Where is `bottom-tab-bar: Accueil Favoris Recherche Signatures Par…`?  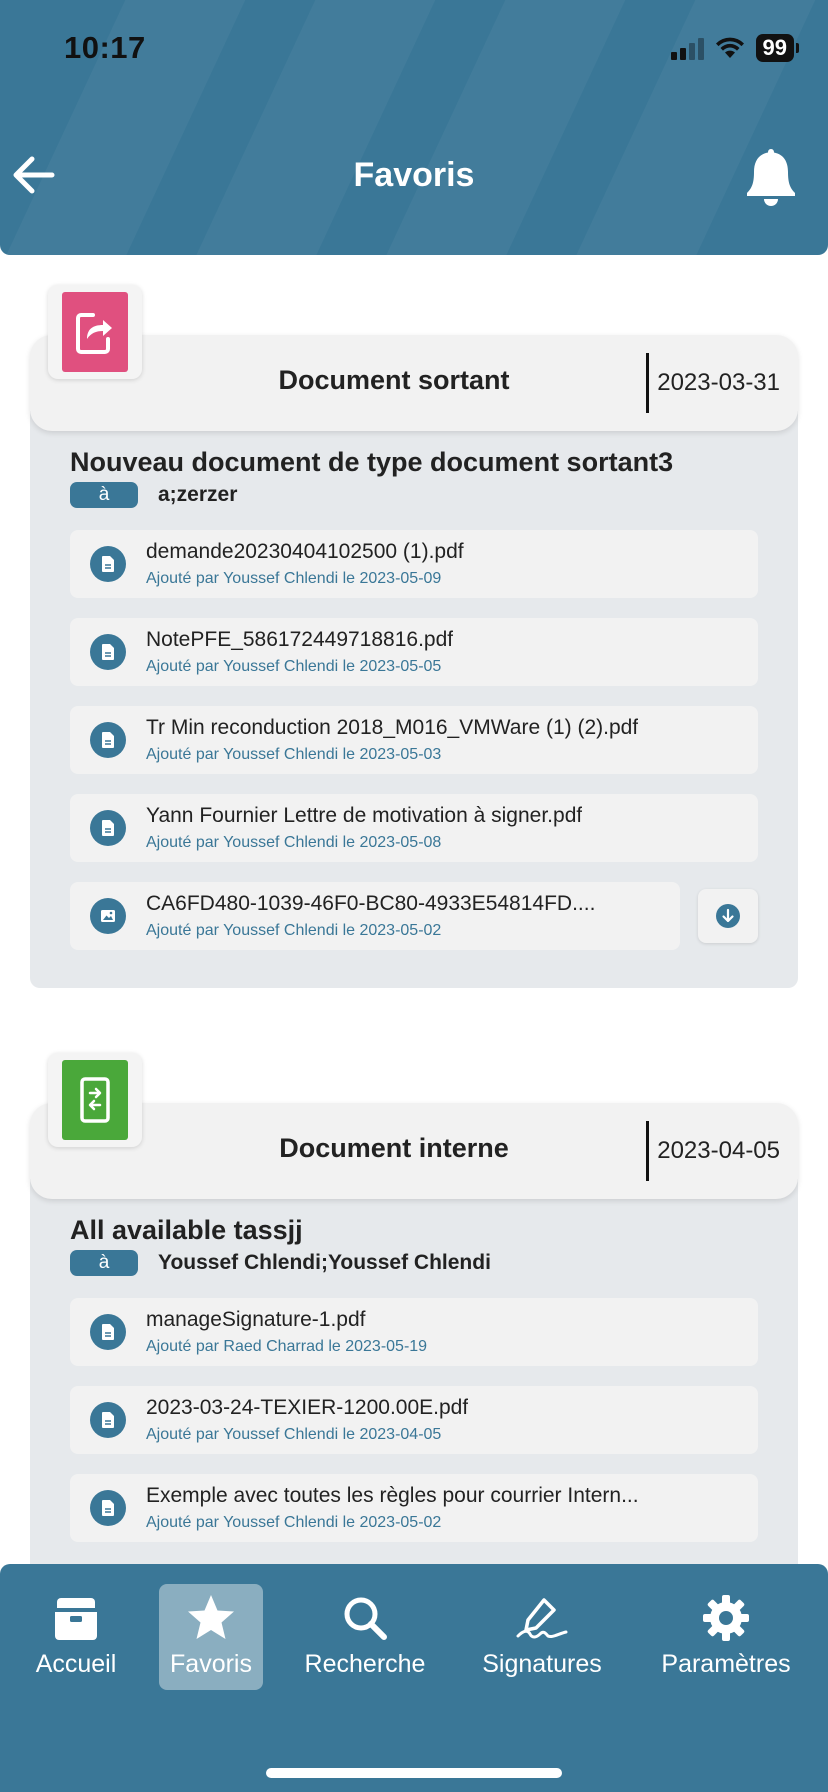
bottom-tab-bar: Accueil Favoris Recherche Signatures Par… is located at coordinates (414, 1678).